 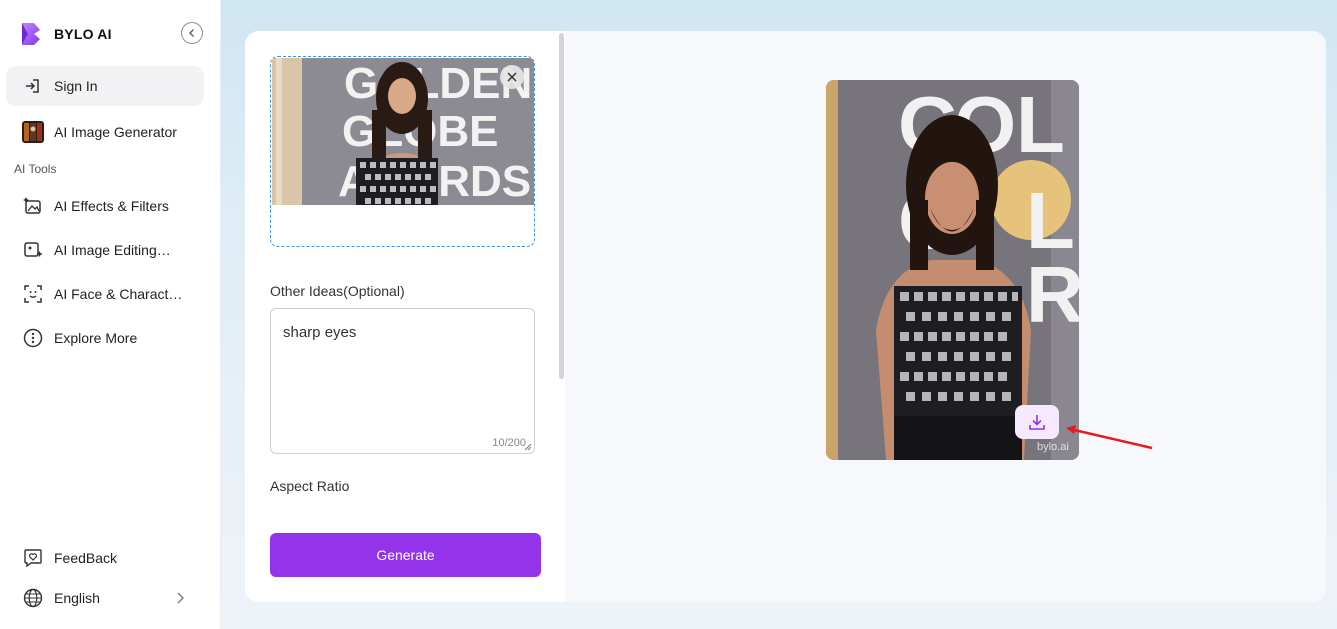 I want to click on more-icon, so click(x=33, y=338).